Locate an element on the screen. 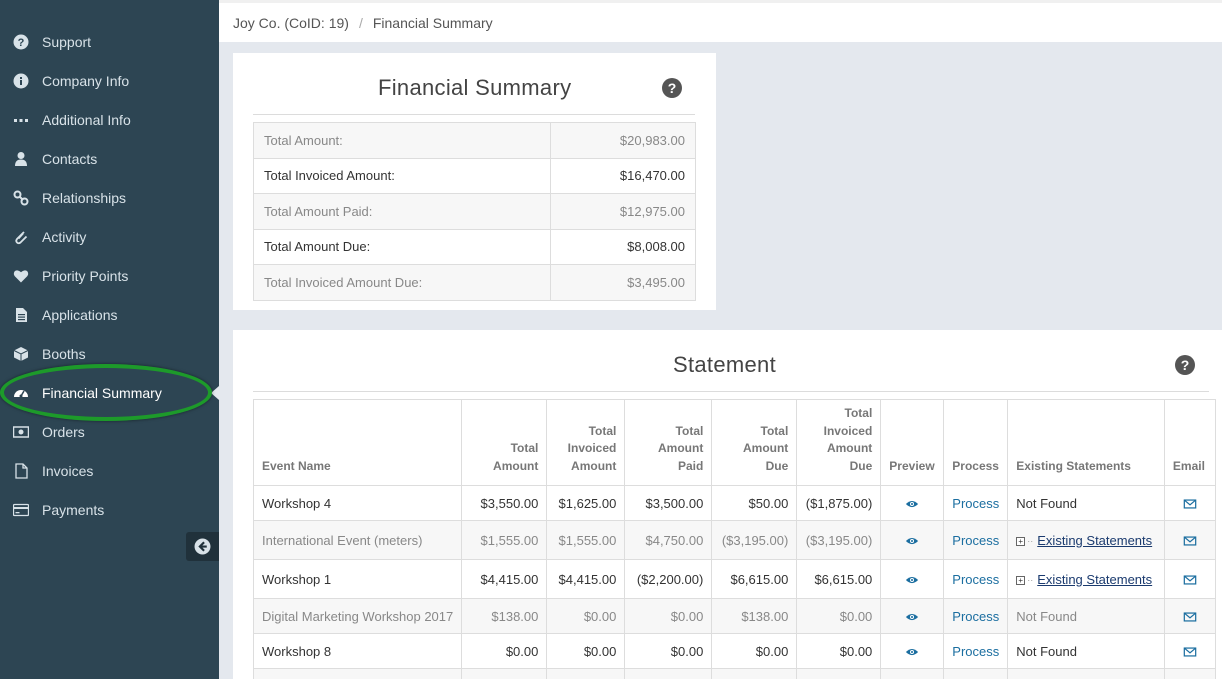 This screenshot has width=1222, height=679. sidebar-item-additional-info: Additional Info is located at coordinates (109, 119).